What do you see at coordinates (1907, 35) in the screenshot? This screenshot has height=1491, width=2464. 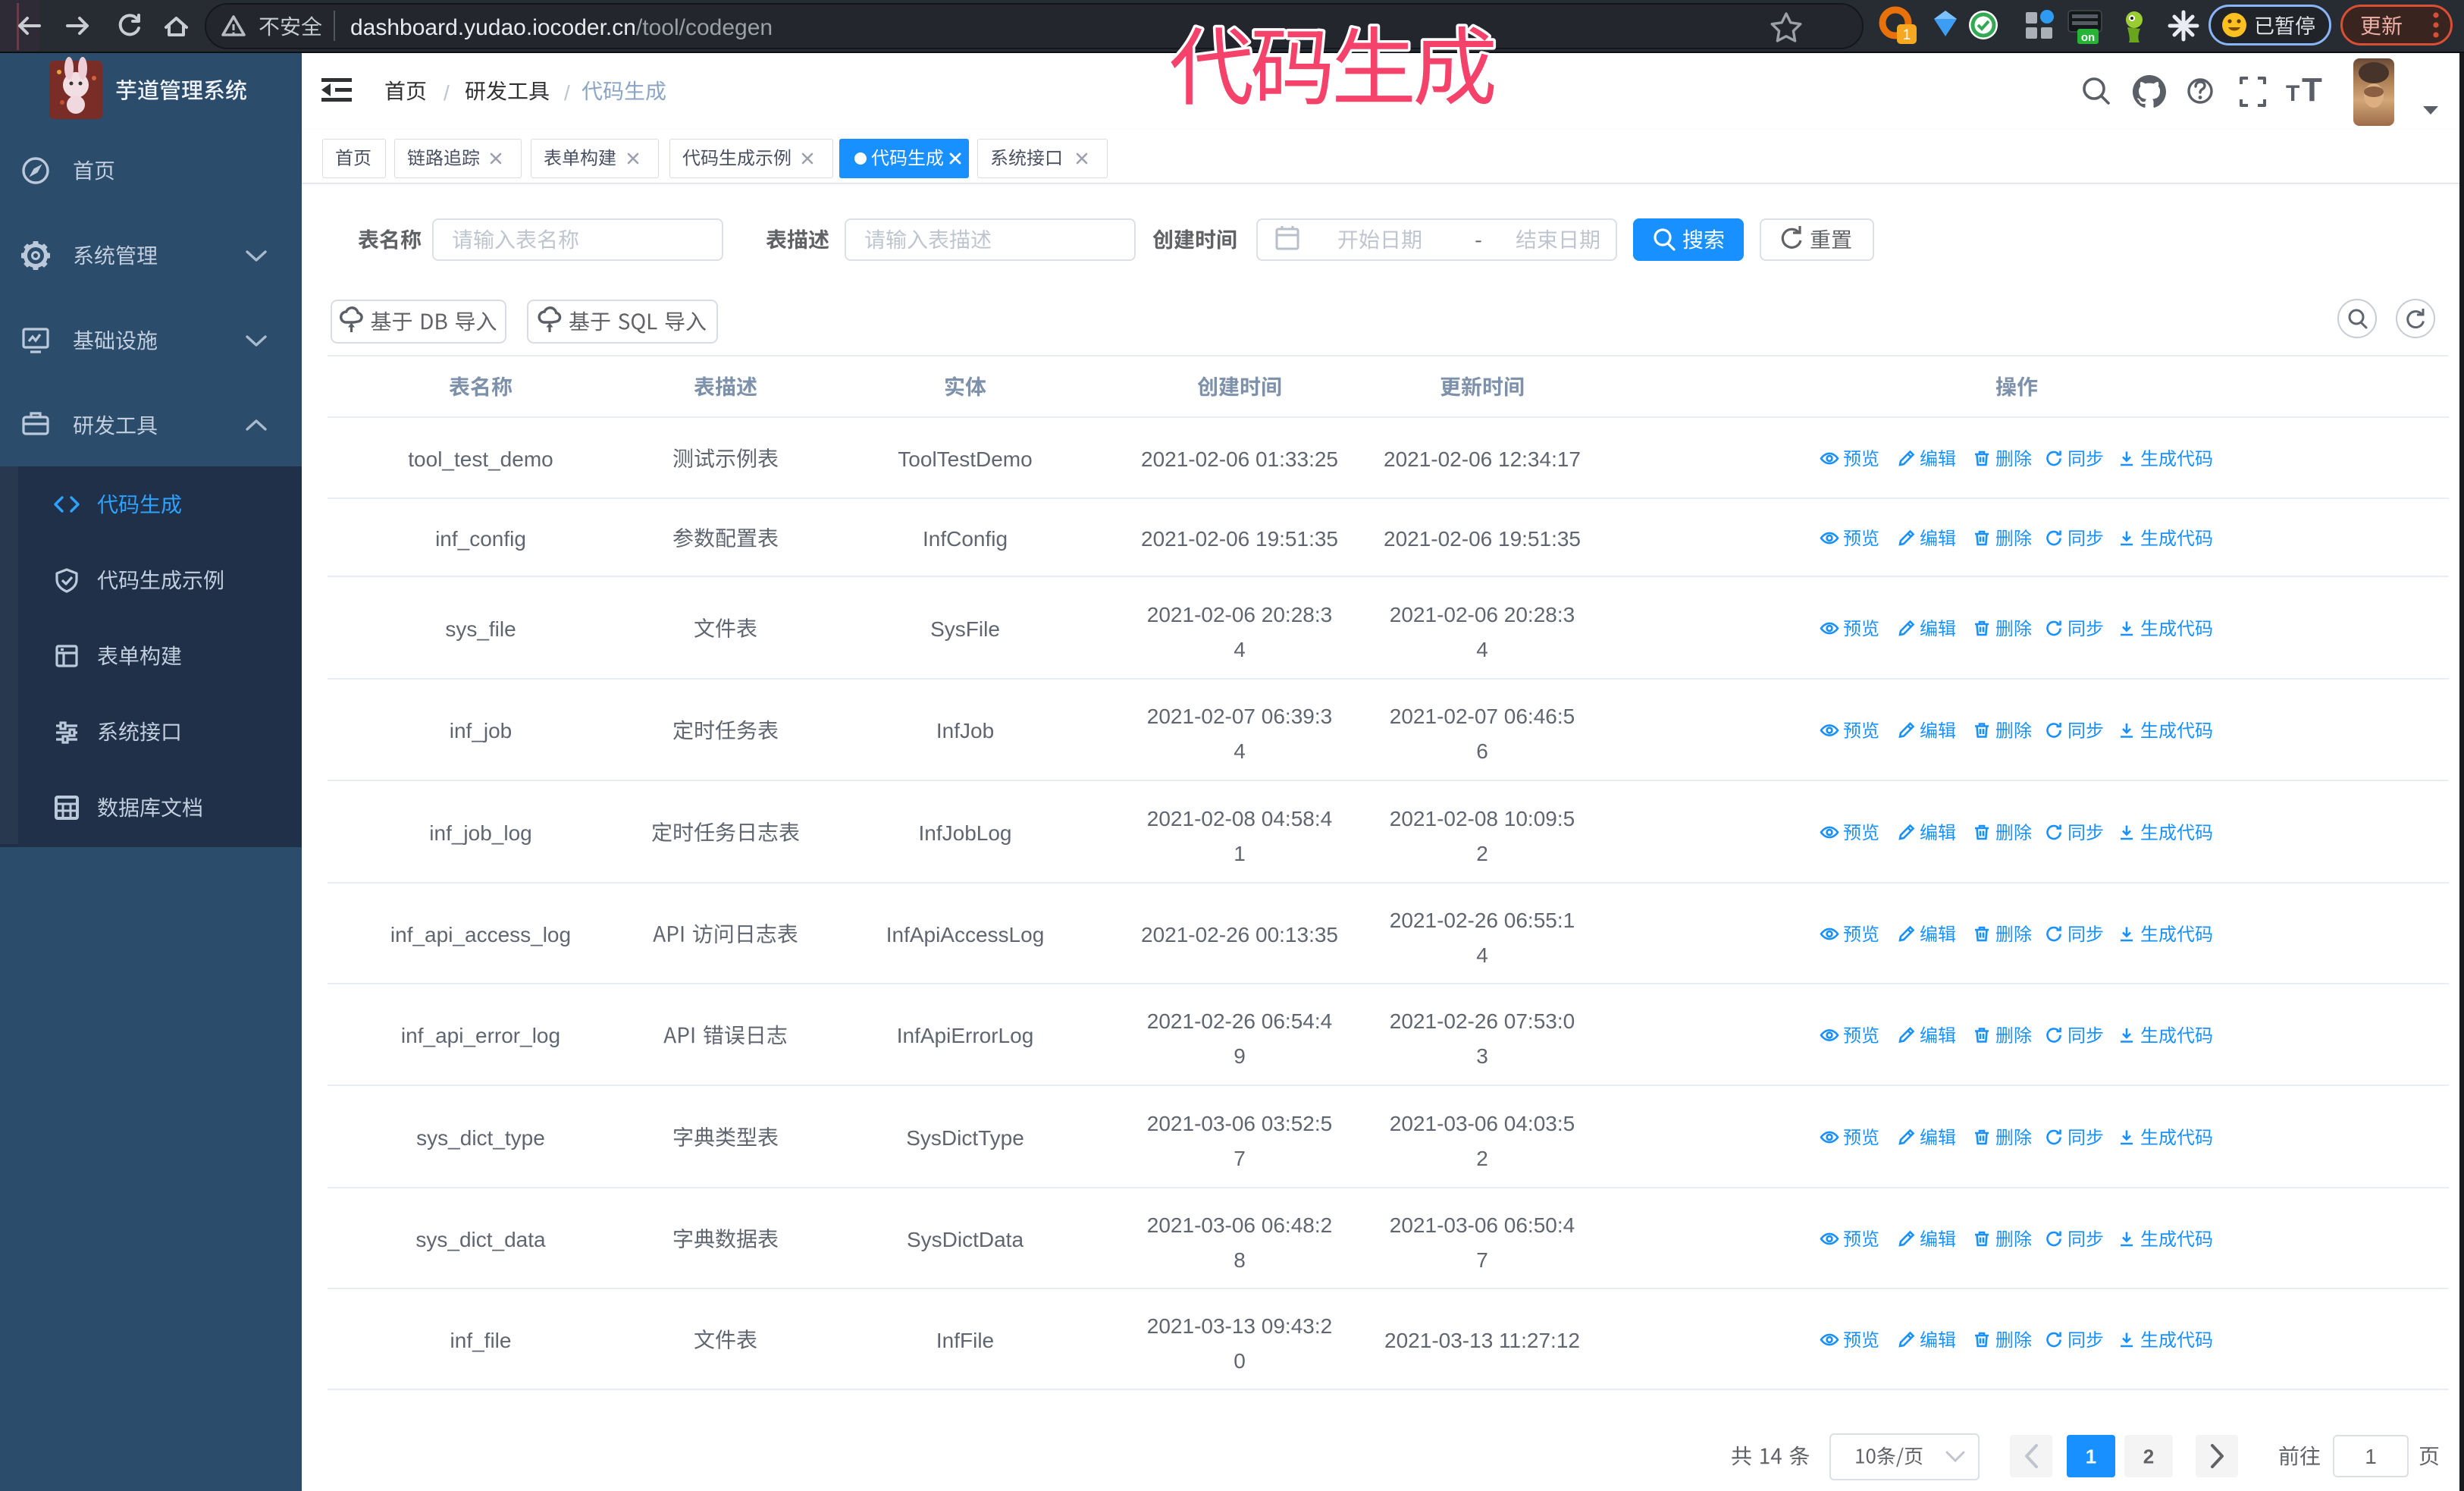 I see `svg-text: 1` at bounding box center [1907, 35].